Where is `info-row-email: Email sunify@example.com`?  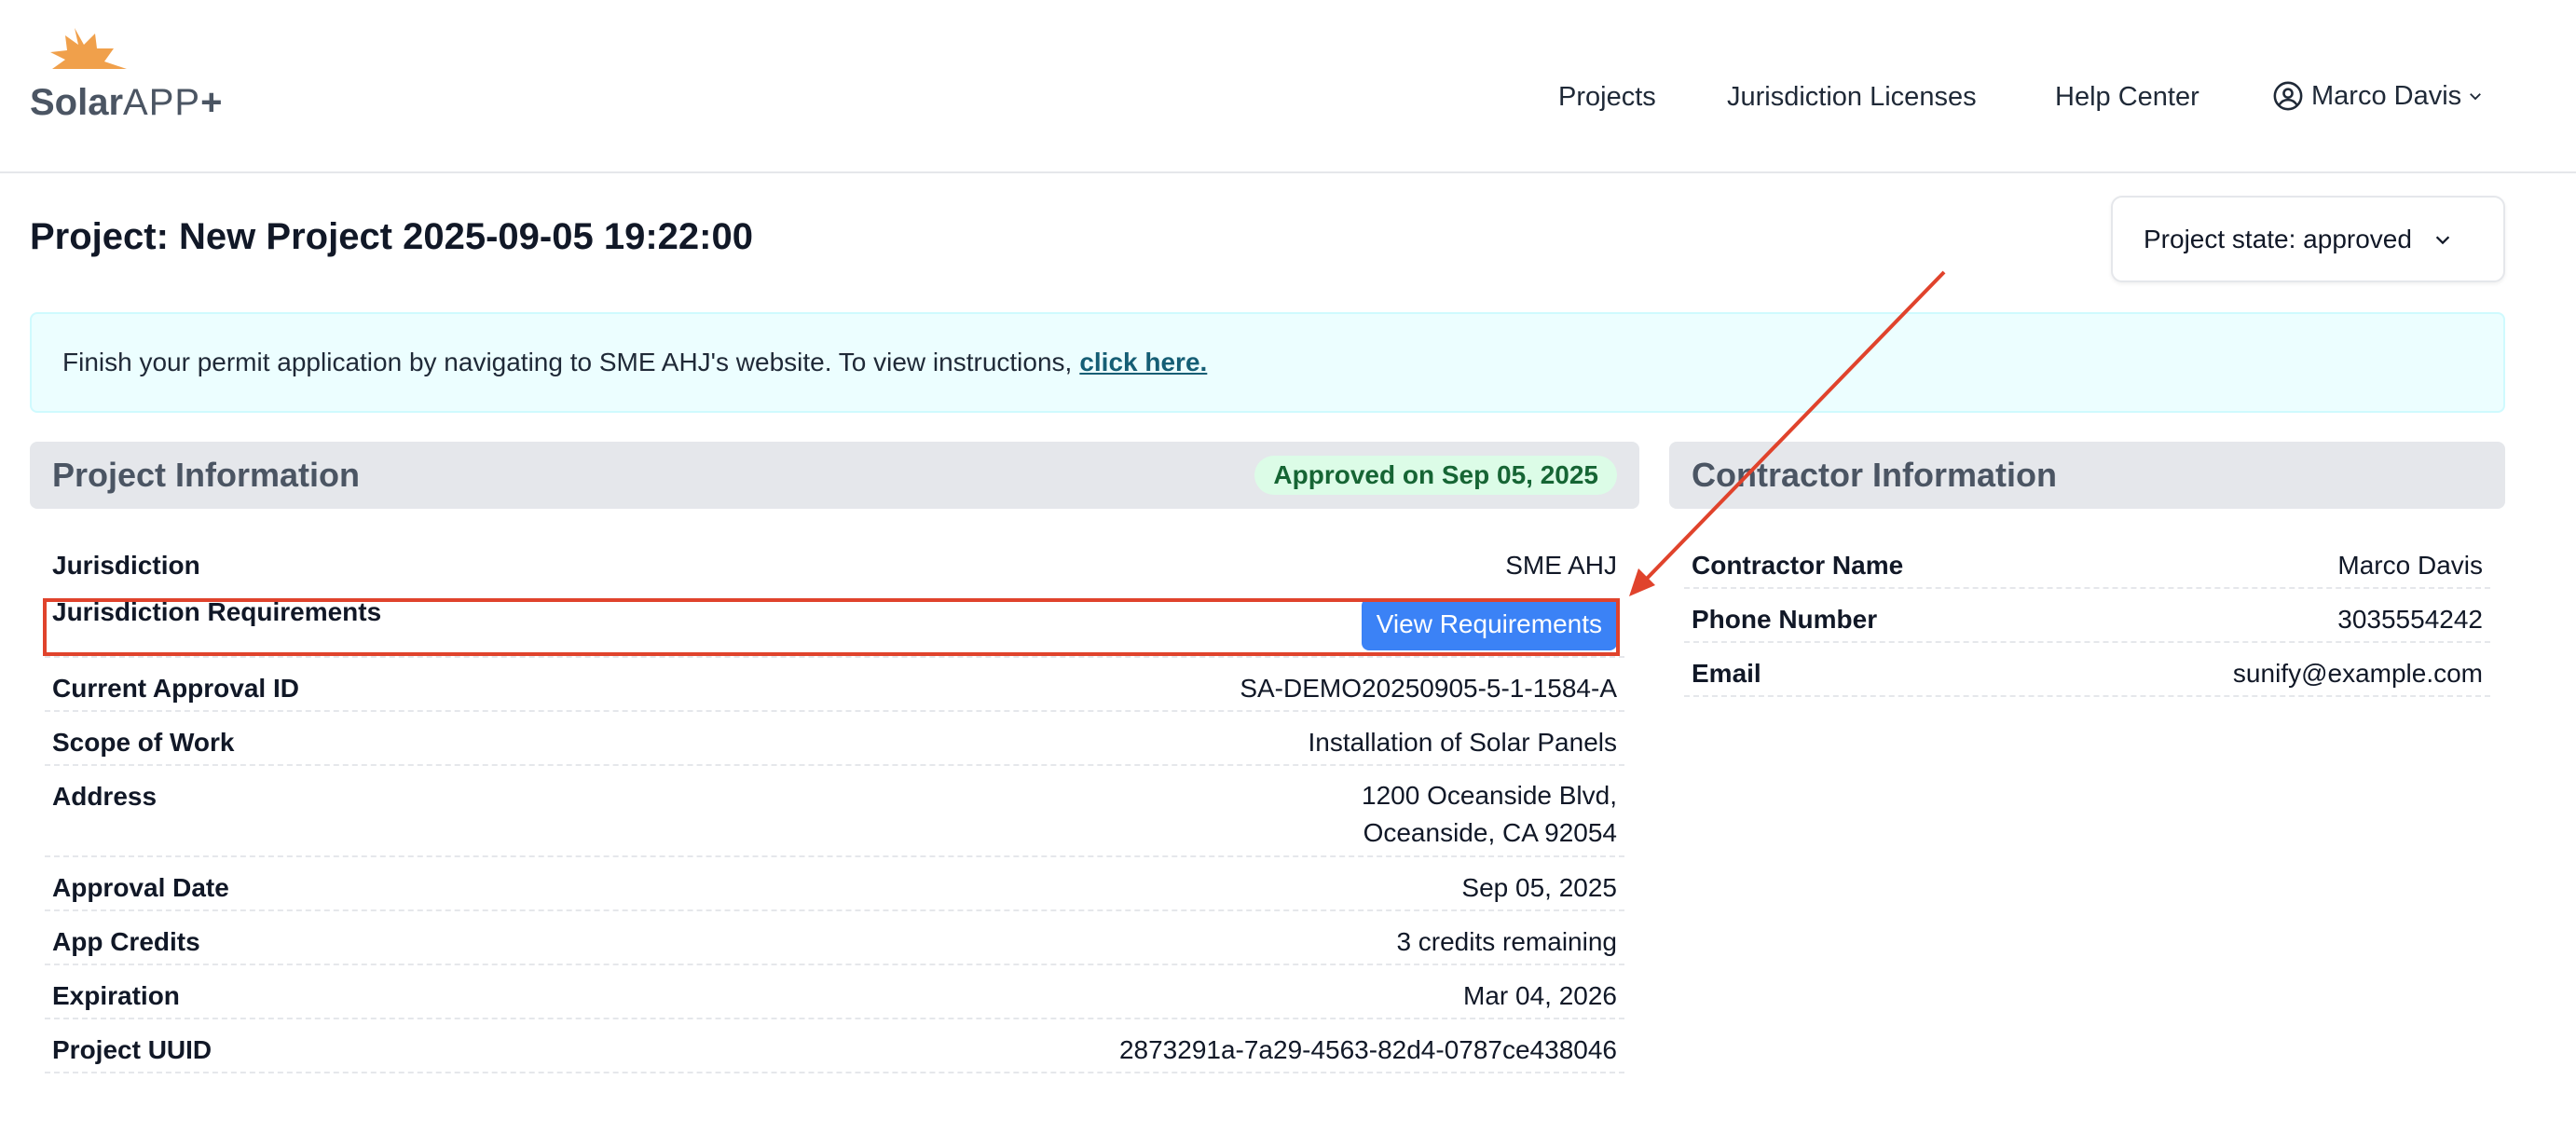
info-row-email: Email sunify@example.com is located at coordinates (2087, 670).